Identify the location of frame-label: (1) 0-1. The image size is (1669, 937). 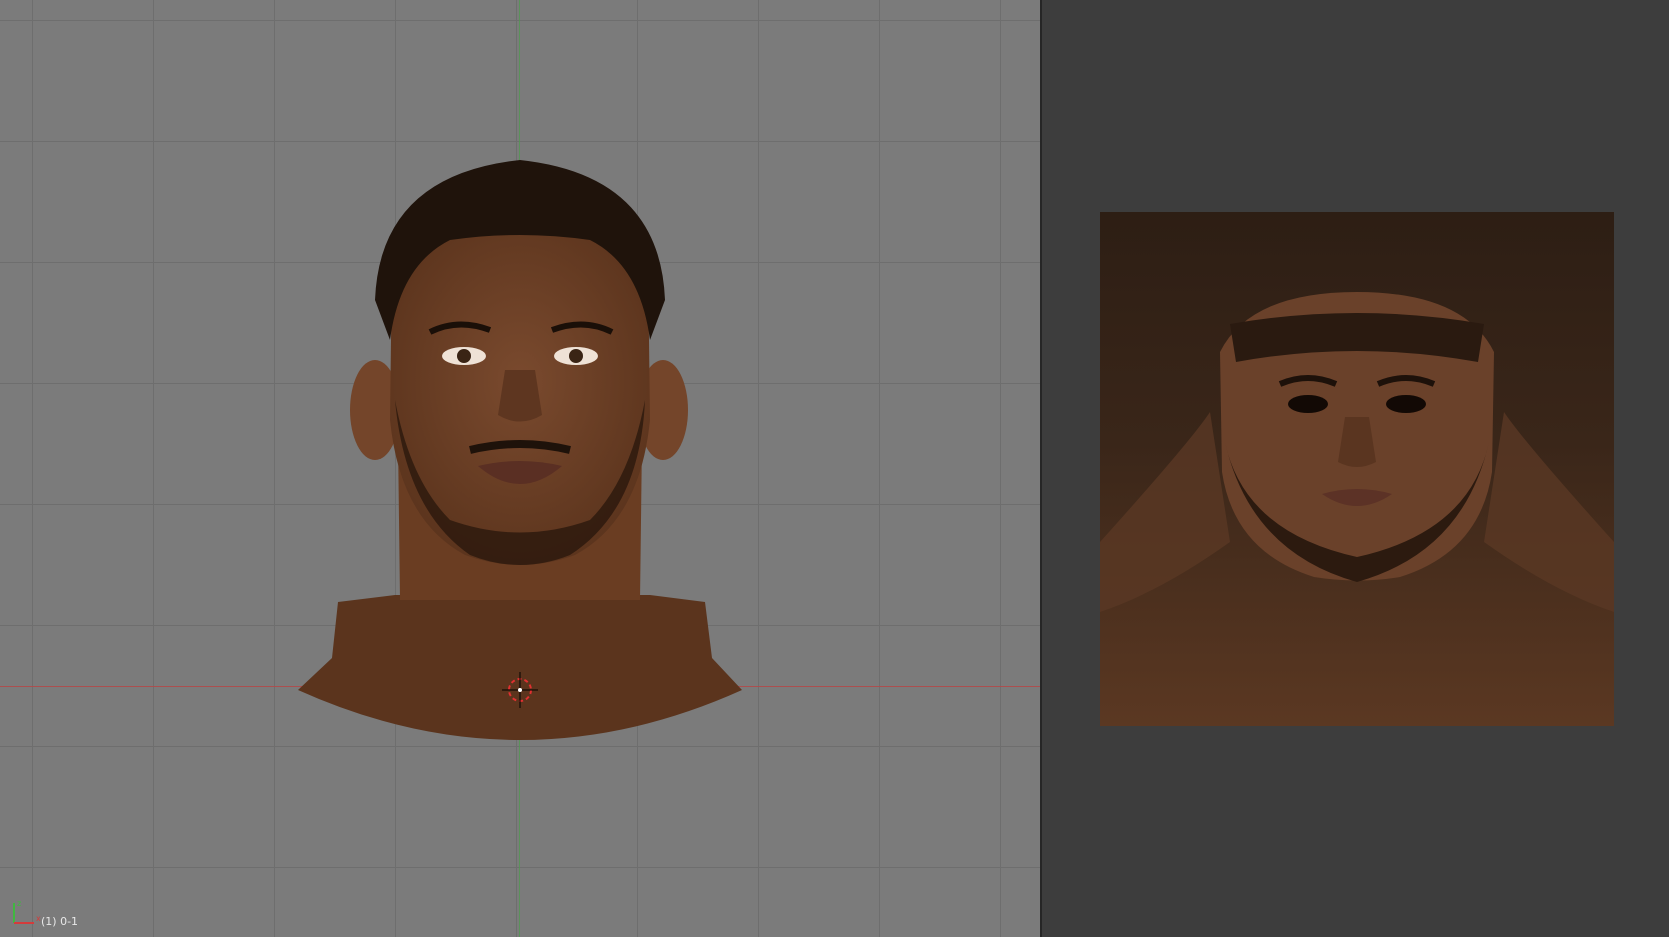
(60, 921).